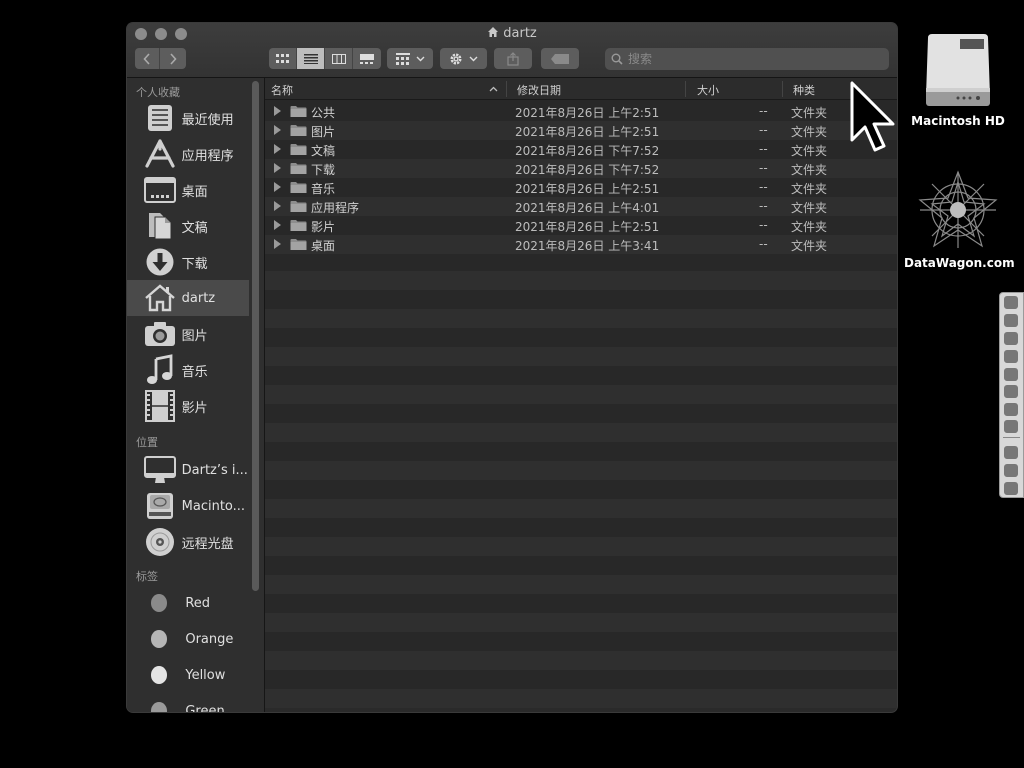 The image size is (1024, 768). Describe the element at coordinates (147, 58) in the screenshot. I see `back-button` at that location.